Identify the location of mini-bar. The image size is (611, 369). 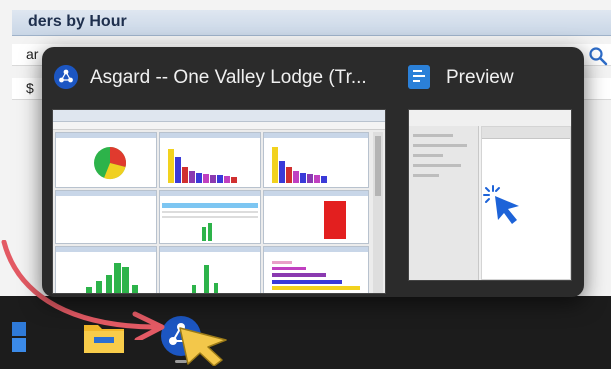
(335, 220).